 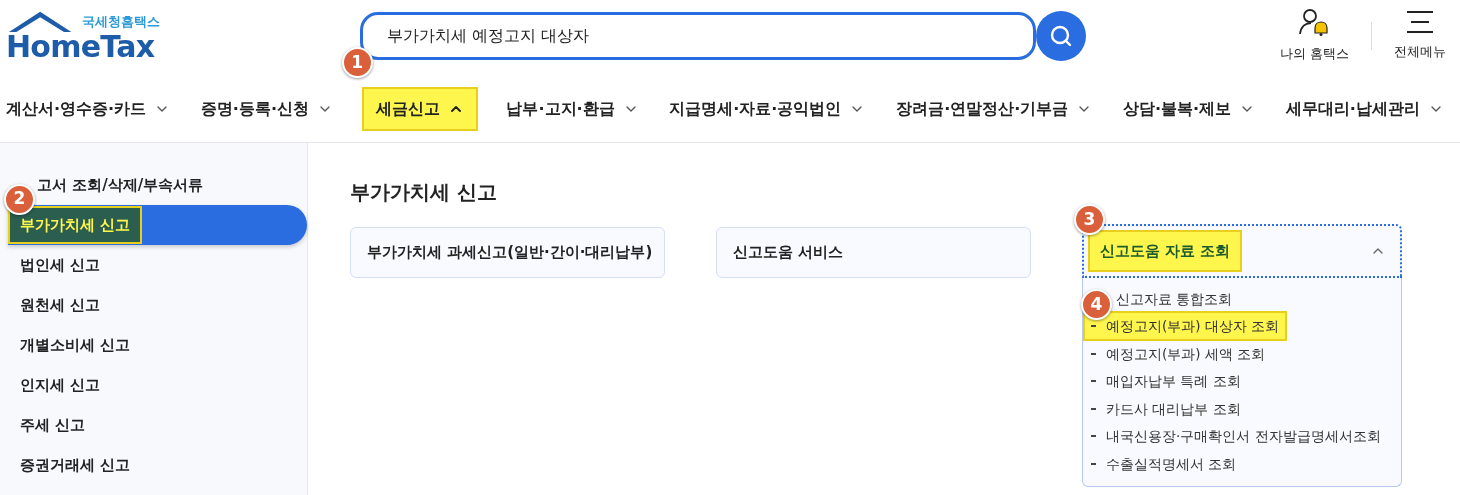 I want to click on sidebar-item: 개별소비세 신고, so click(x=65, y=345).